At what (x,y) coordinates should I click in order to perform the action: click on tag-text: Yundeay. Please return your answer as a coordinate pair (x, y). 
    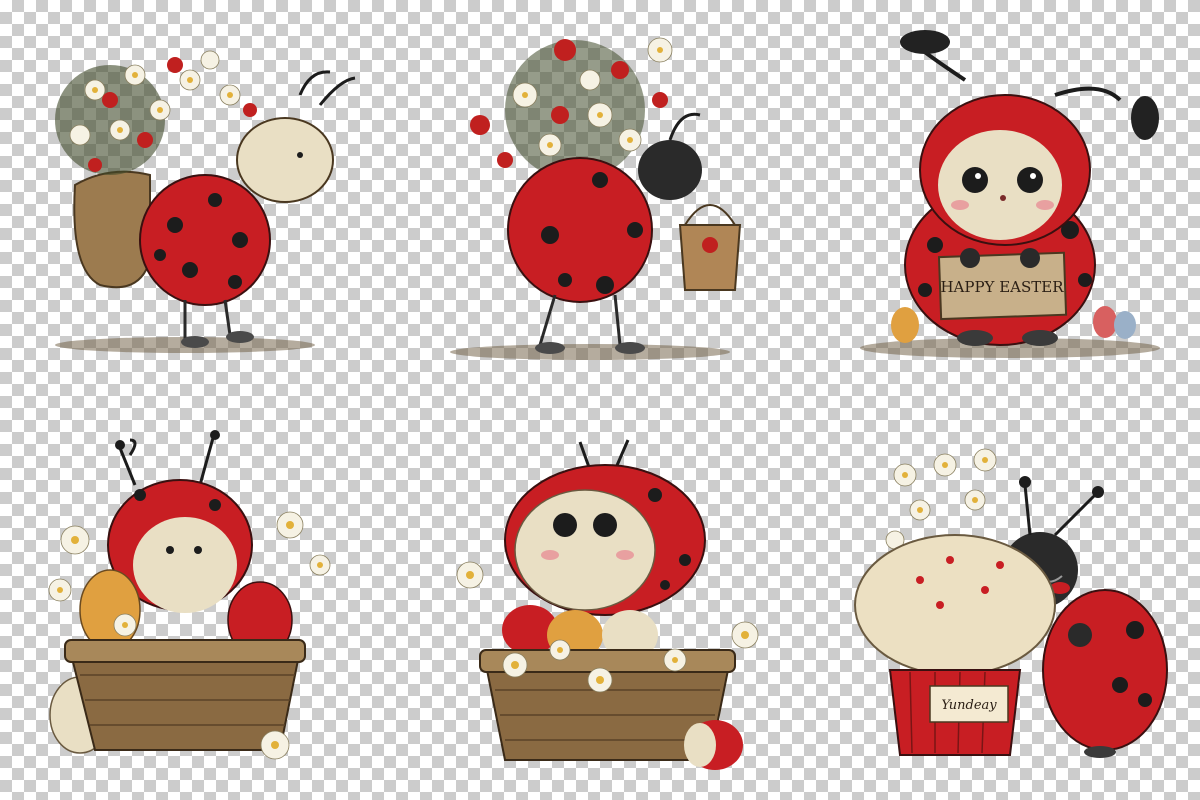
    Looking at the image, I should click on (969, 705).